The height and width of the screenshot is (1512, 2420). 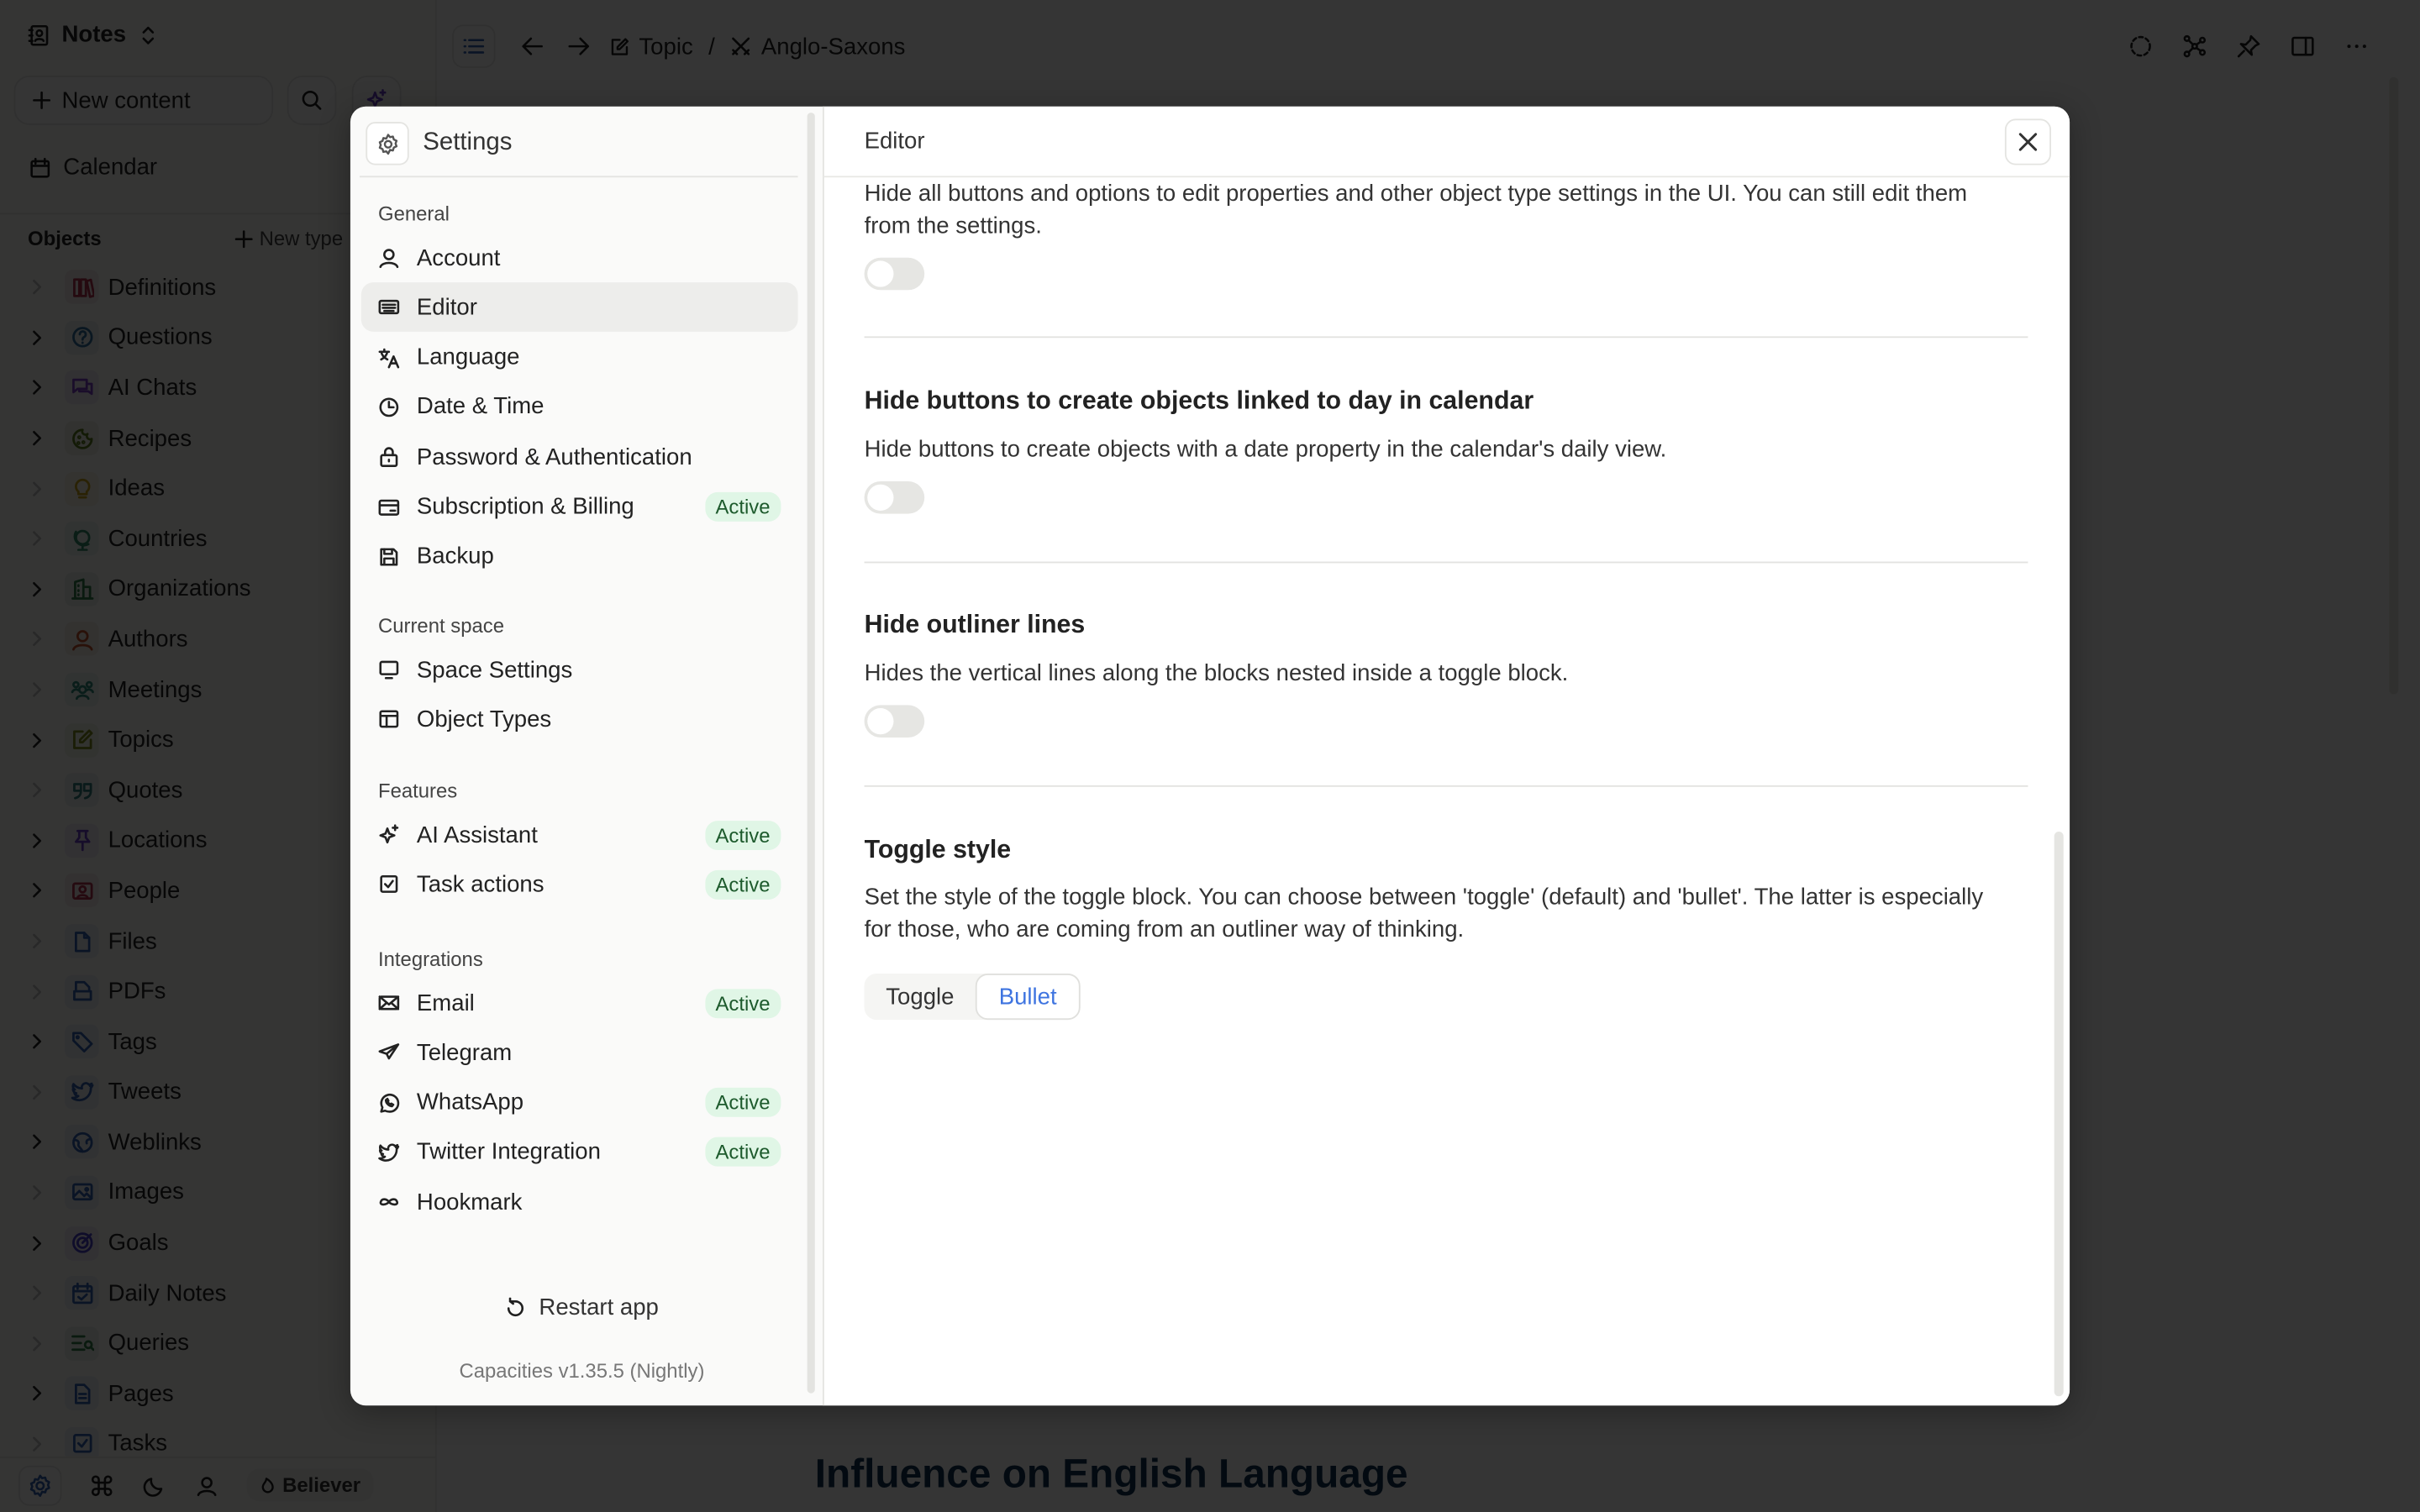 What do you see at coordinates (446, 1003) in the screenshot?
I see `settings-nav-label: Email` at bounding box center [446, 1003].